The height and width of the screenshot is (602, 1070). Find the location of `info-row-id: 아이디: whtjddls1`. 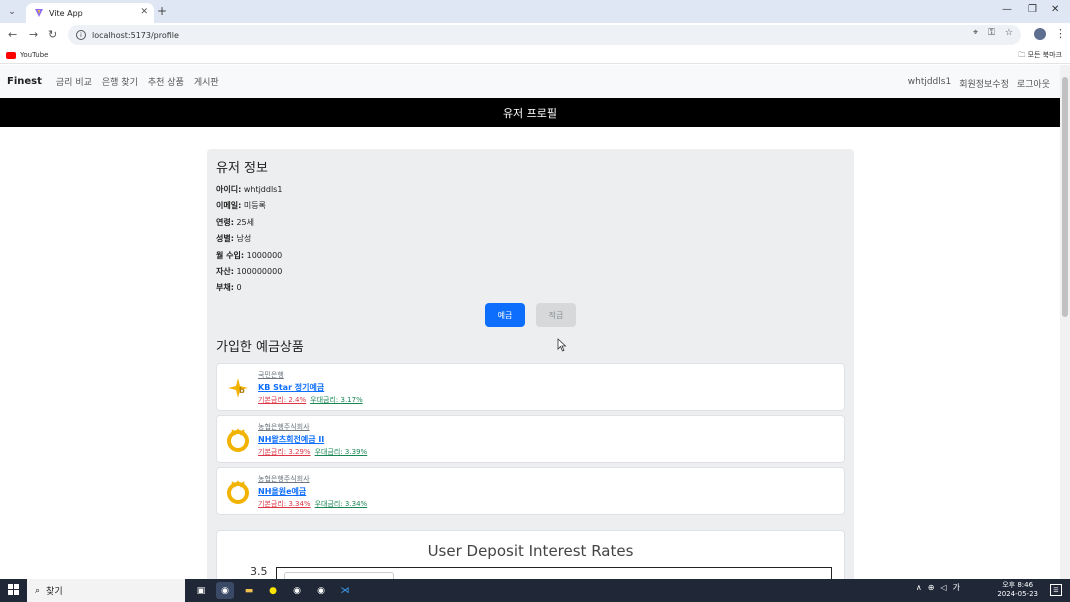

info-row-id: 아이디: whtjddls1 is located at coordinates (249, 190).